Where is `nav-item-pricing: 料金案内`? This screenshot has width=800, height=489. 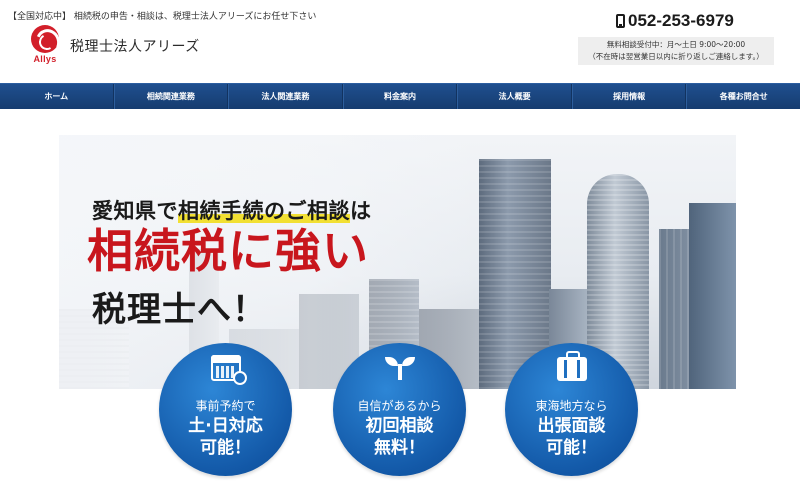 nav-item-pricing: 料金案内 is located at coordinates (400, 96).